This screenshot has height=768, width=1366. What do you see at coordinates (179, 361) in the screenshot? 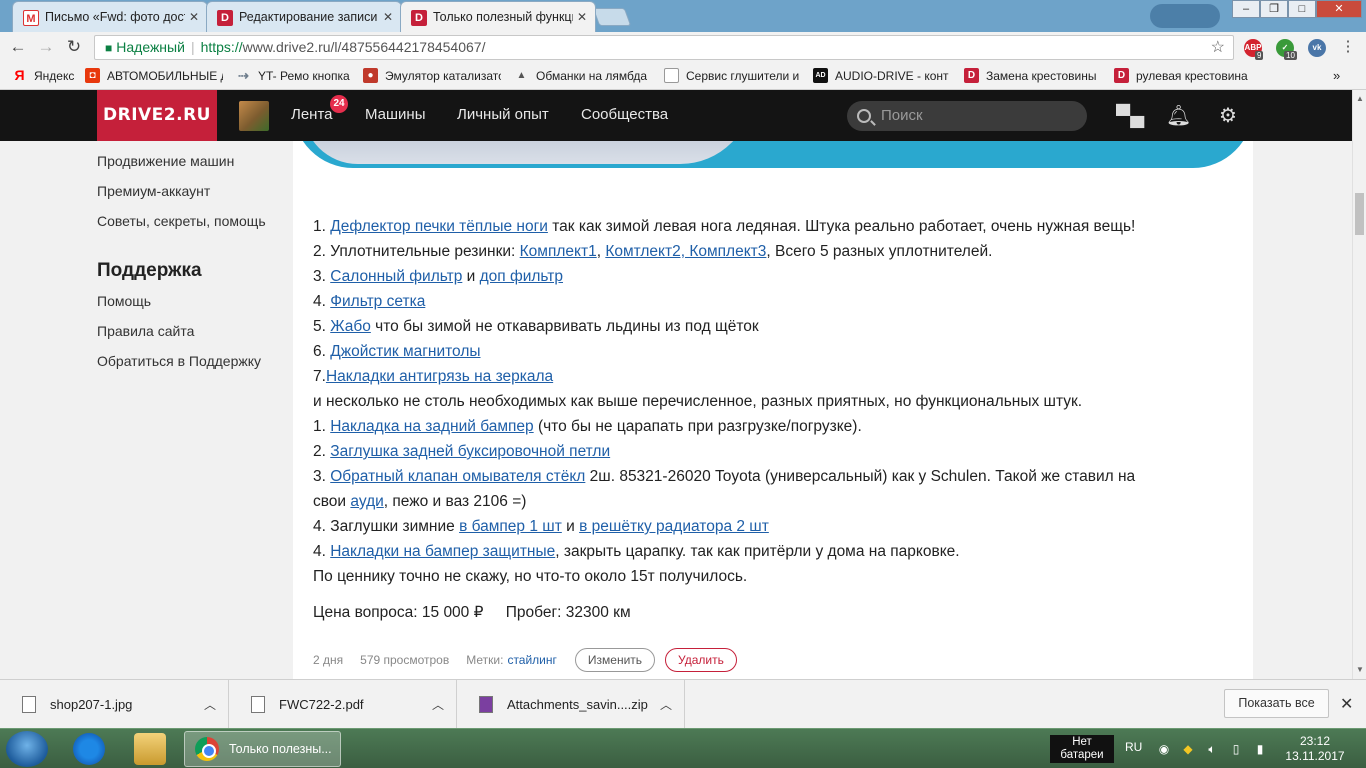
I see `sidebar-item-contact: Обратиться в Поддержку` at bounding box center [179, 361].